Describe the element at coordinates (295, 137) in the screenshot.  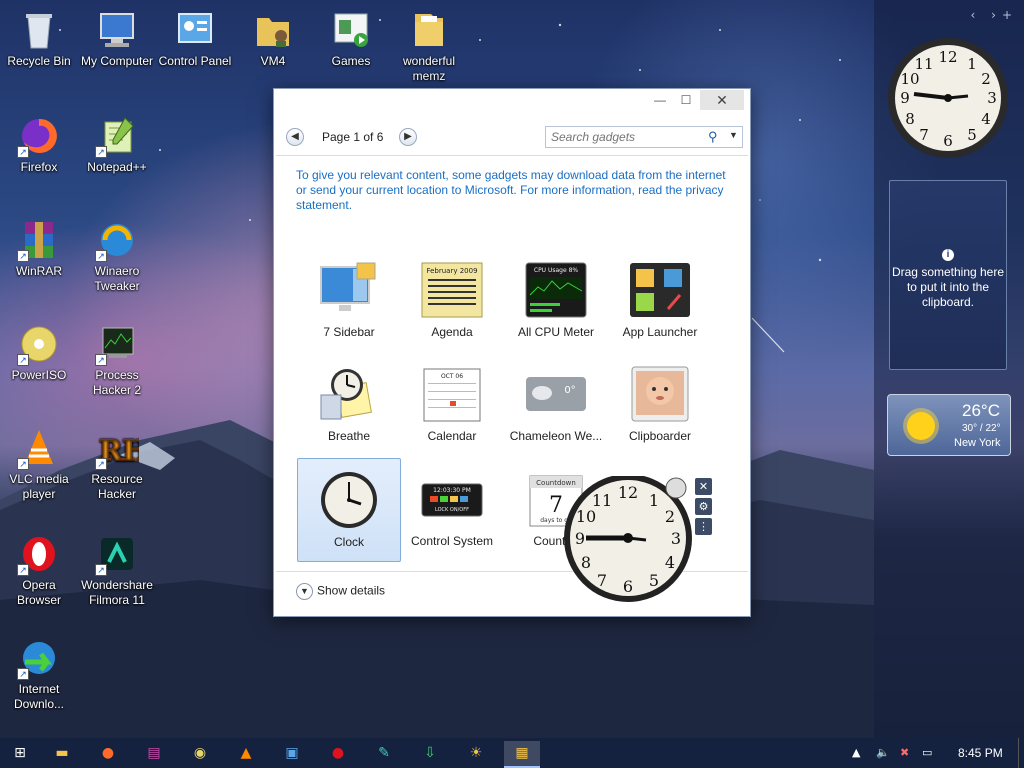
I see `previous-page-button: ◀` at that location.